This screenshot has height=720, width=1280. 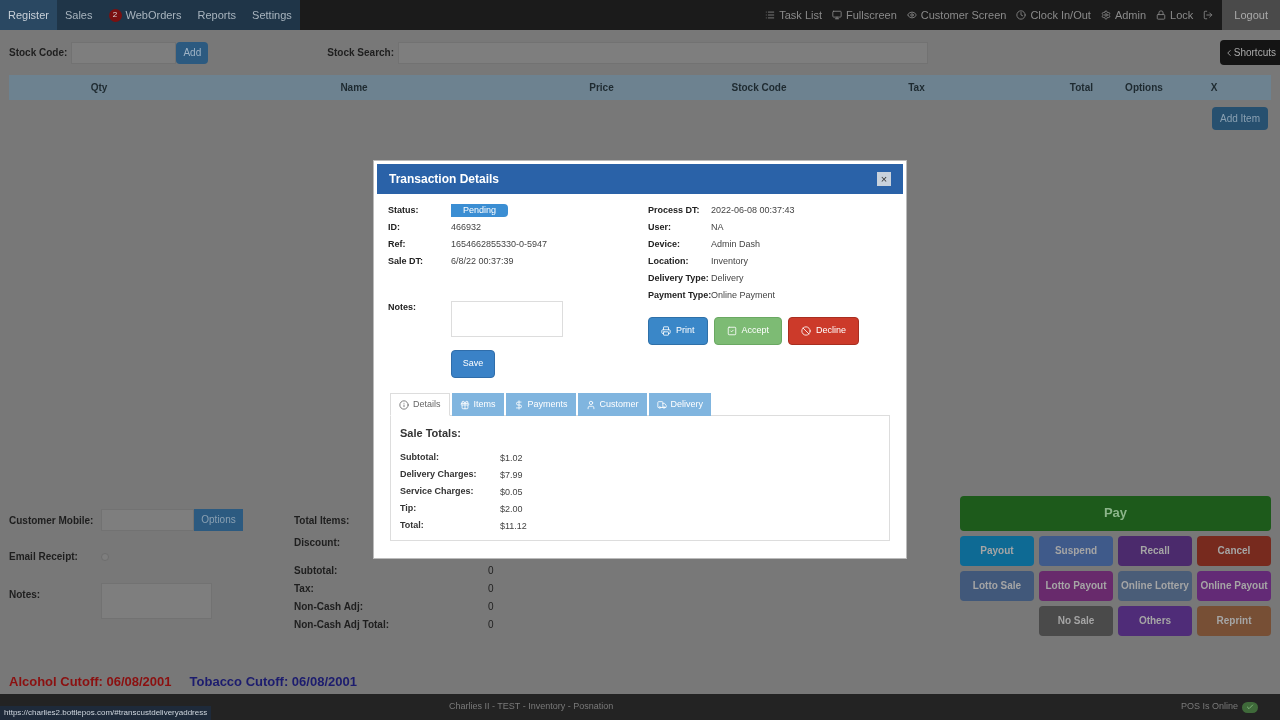 What do you see at coordinates (329, 607) in the screenshot?
I see `summary-label: Non-Cash Adj:` at bounding box center [329, 607].